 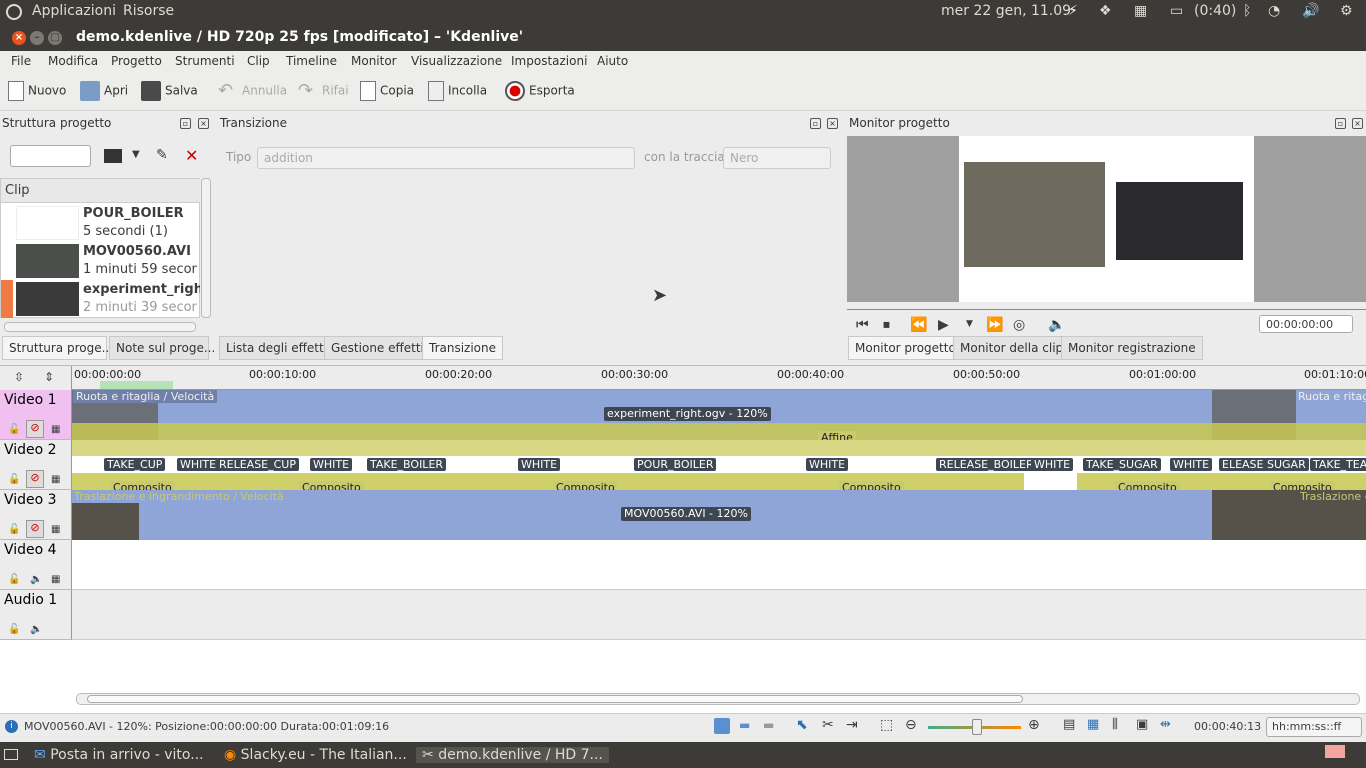 I want to click on menu-tools: Strumenti, so click(x=205, y=61).